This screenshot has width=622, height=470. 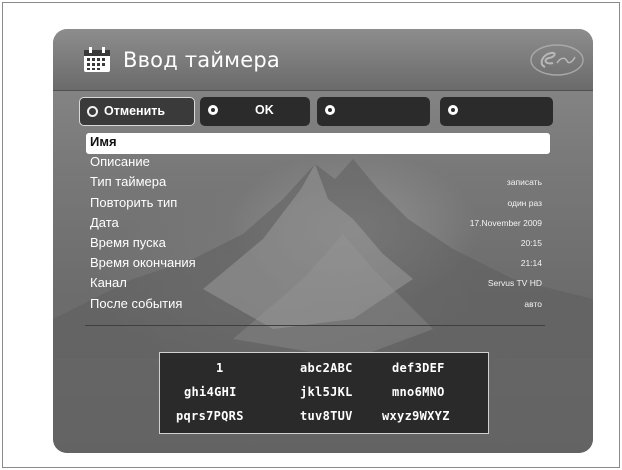 What do you see at coordinates (134, 202) in the screenshot?
I see `field-label: Повторить тип` at bounding box center [134, 202].